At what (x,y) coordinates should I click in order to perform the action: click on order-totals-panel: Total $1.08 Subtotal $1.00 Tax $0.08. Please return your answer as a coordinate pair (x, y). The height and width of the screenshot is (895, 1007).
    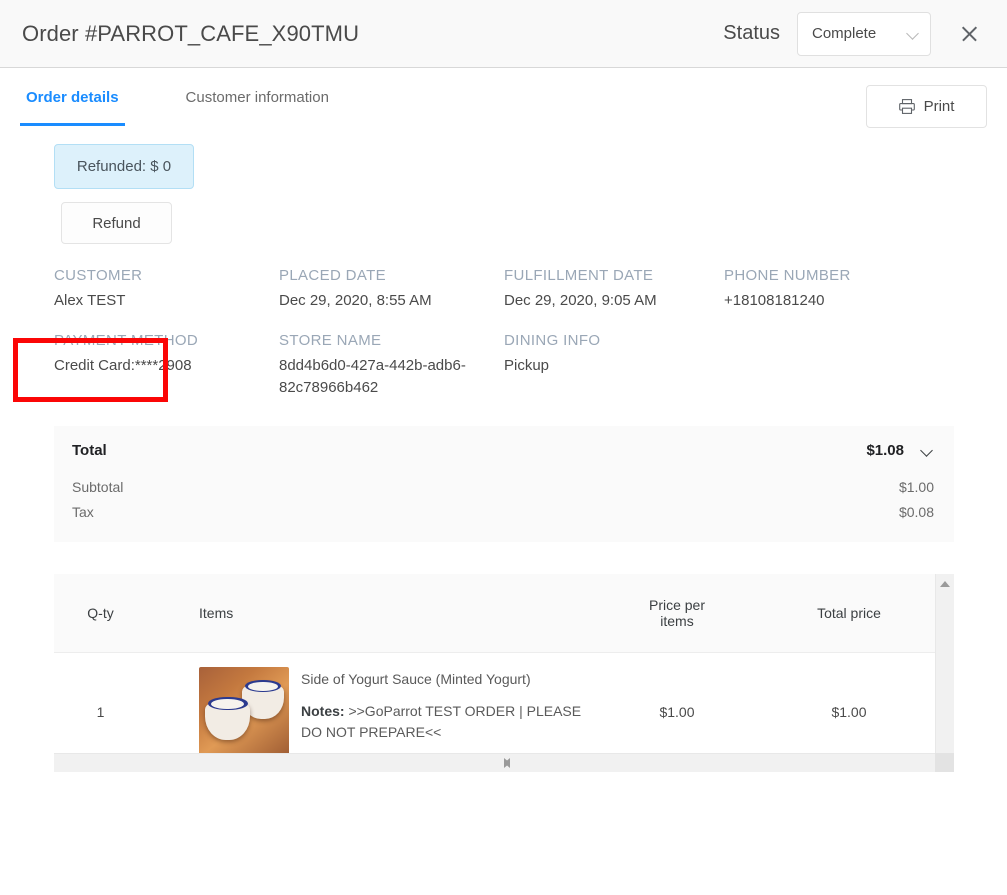
    Looking at the image, I should click on (504, 484).